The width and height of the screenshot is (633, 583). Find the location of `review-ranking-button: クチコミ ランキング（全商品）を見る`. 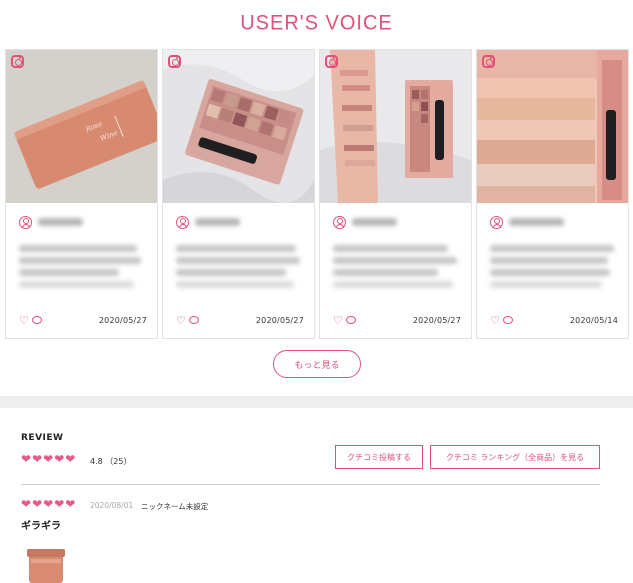

review-ranking-button: クチコミ ランキング（全商品）を見る is located at coordinates (515, 457).